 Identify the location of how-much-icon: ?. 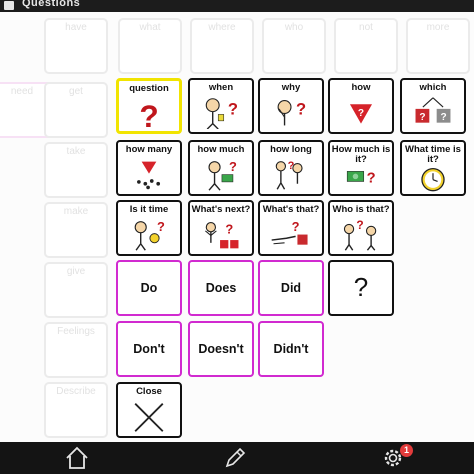
(222, 175).